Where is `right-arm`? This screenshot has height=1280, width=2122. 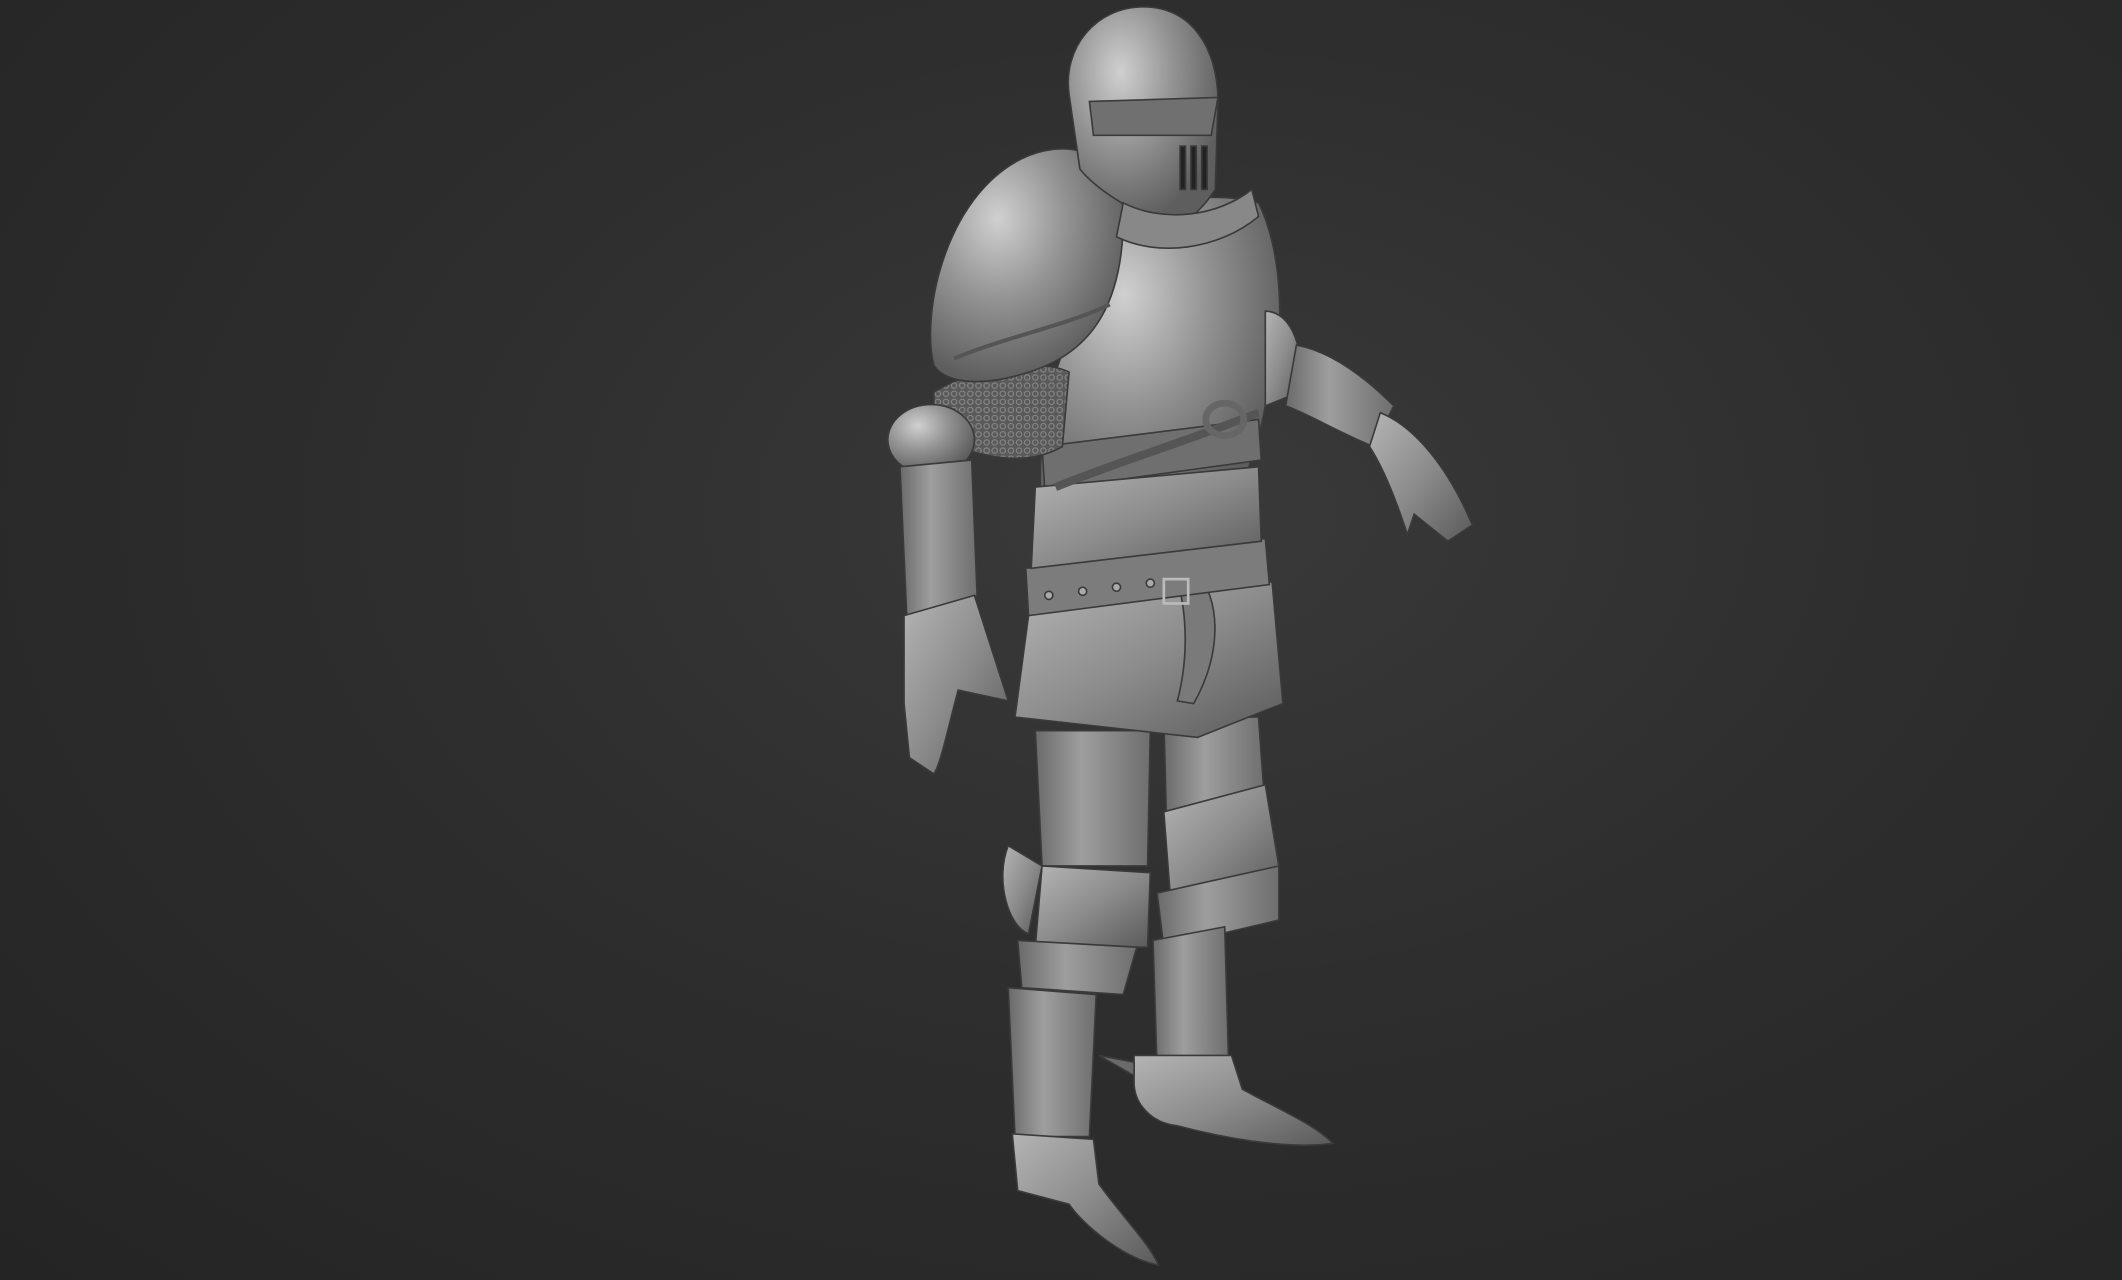 right-arm is located at coordinates (1369, 426).